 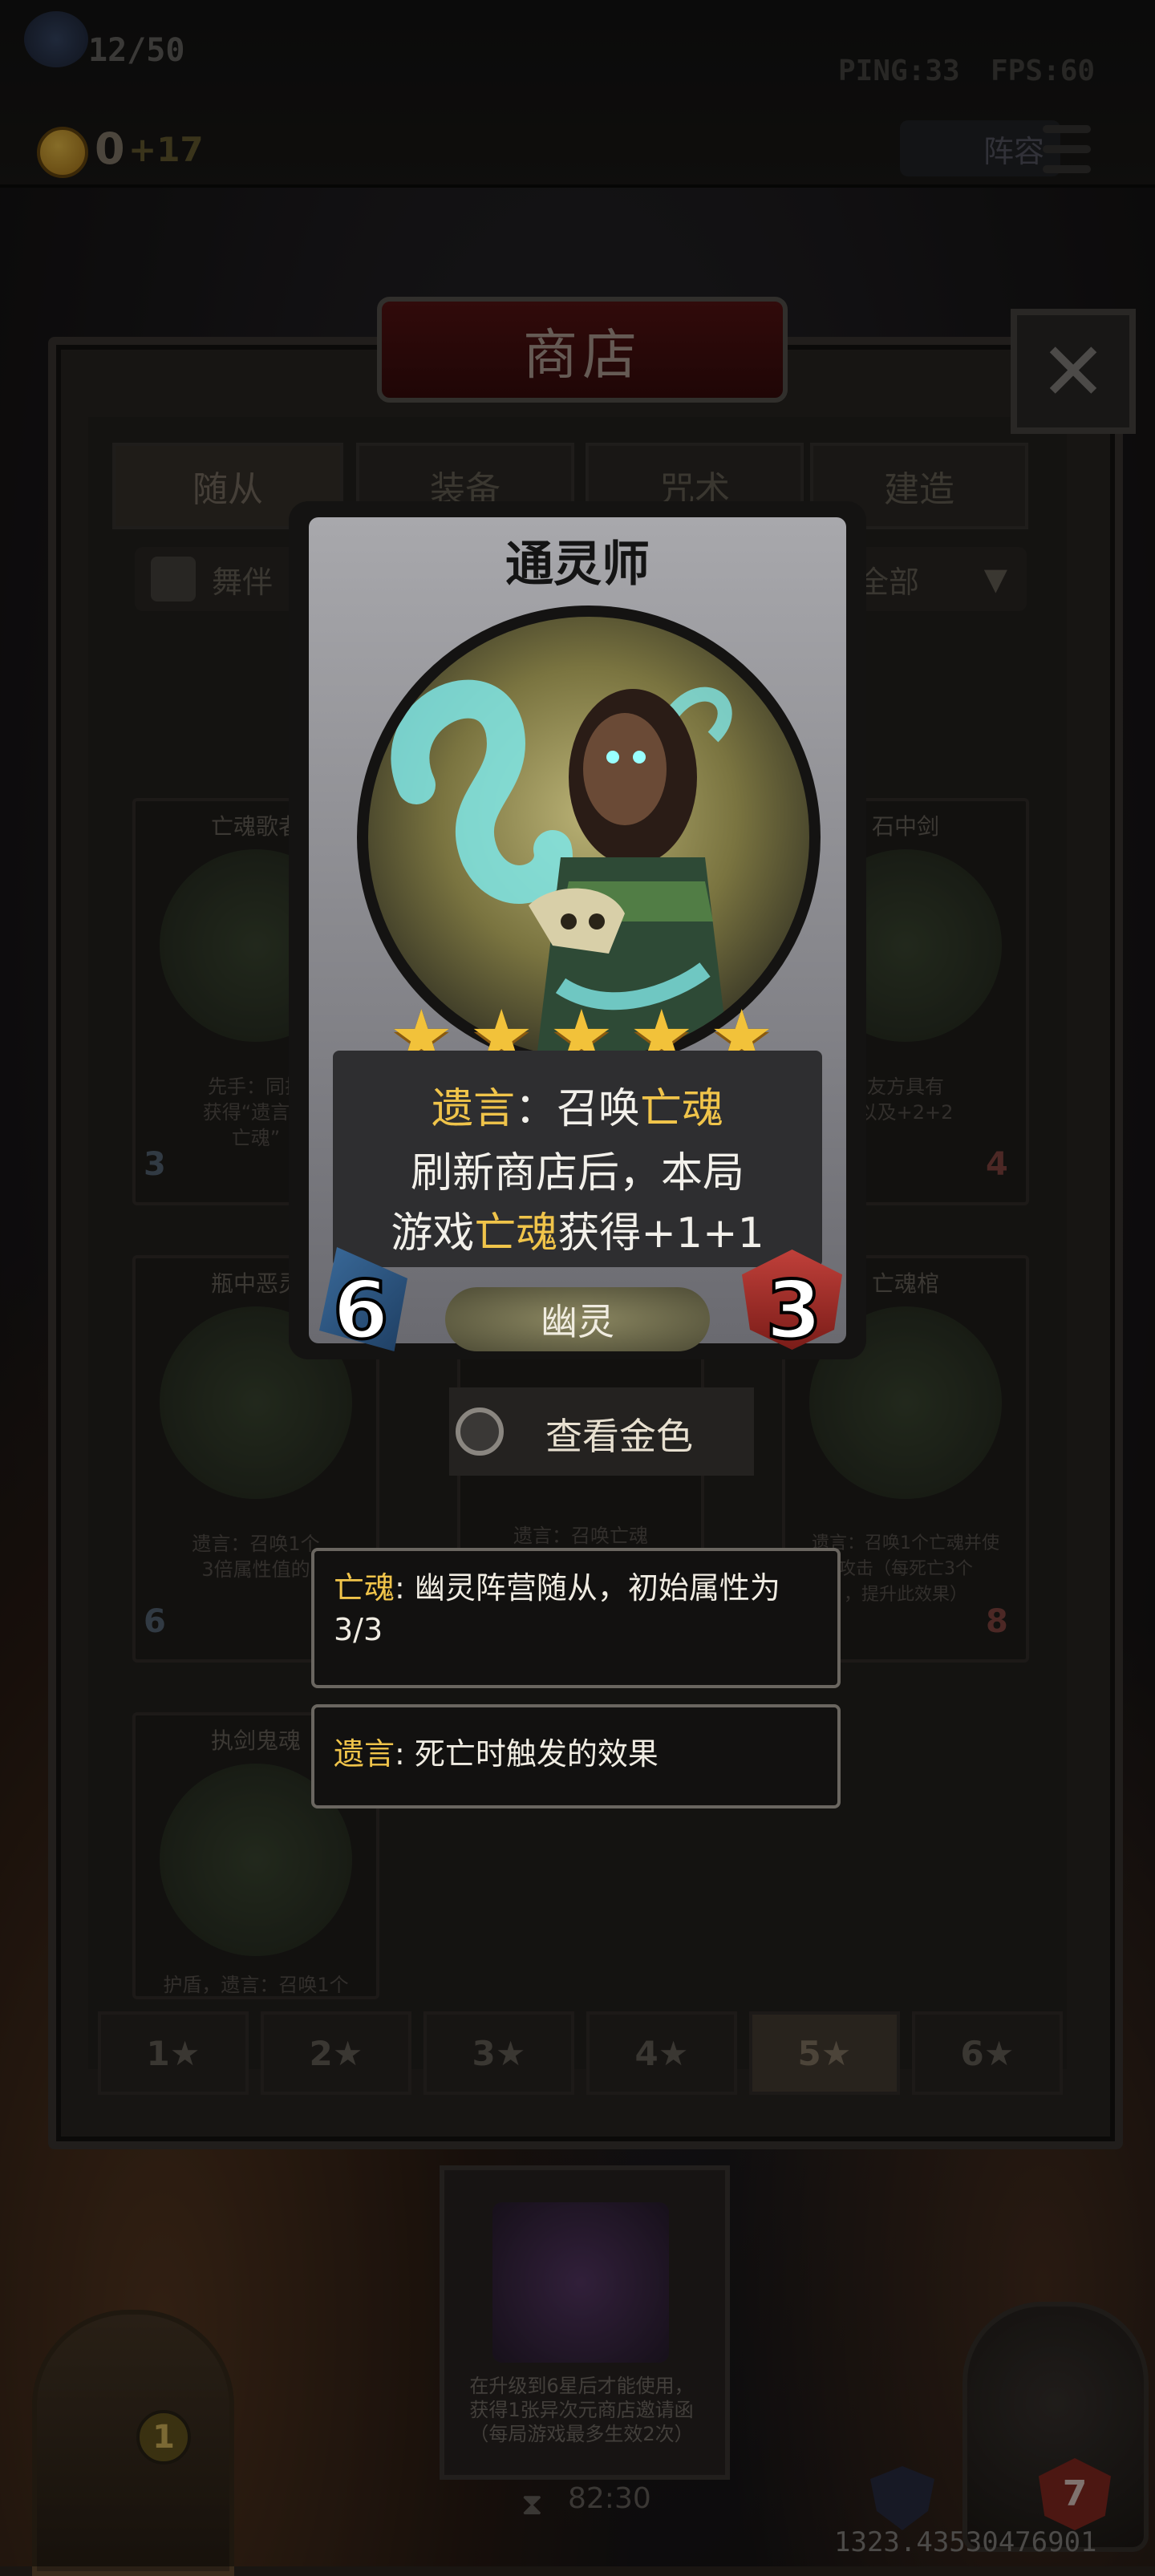 What do you see at coordinates (361, 1311) in the screenshot?
I see `card-attack: 6` at bounding box center [361, 1311].